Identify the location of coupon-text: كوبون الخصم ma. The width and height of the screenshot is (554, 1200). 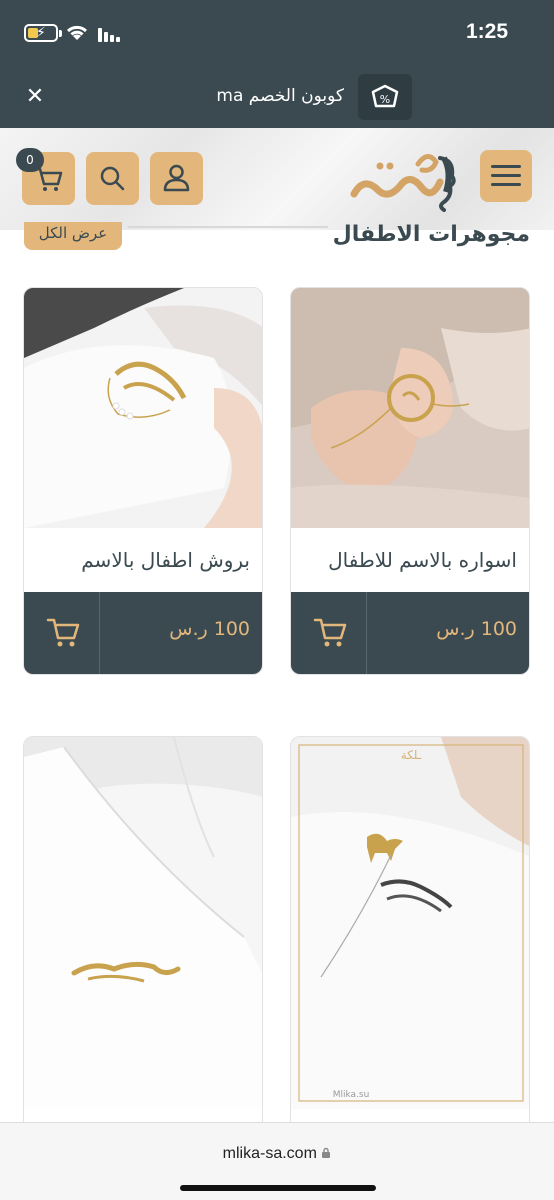
(280, 96).